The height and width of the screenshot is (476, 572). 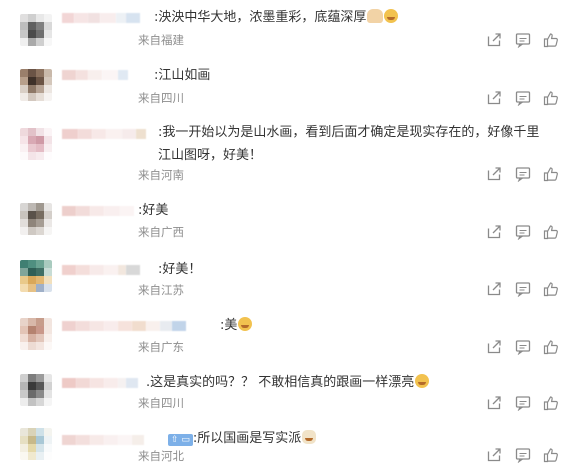 I want to click on cat-emoji-icon, so click(x=309, y=437).